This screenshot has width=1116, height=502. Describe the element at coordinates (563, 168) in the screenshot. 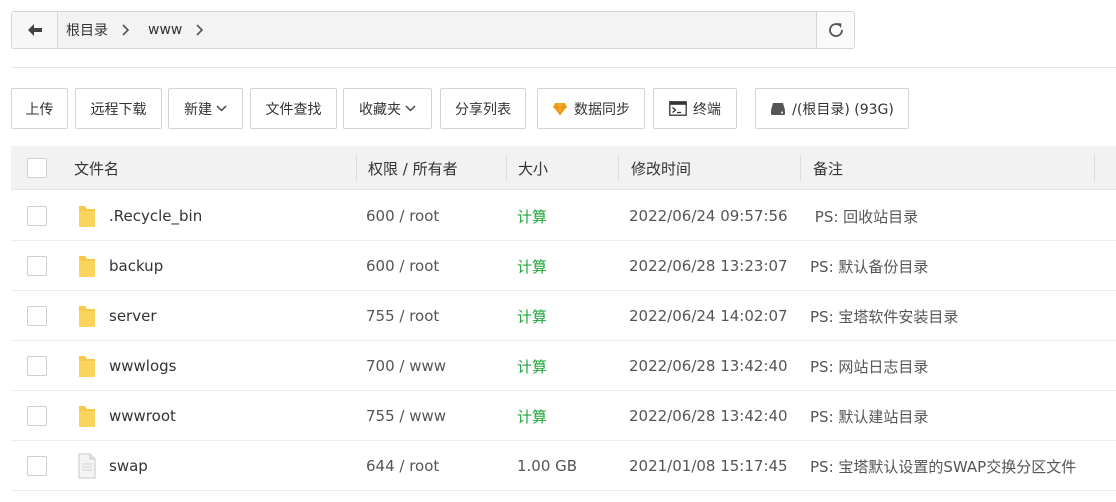

I see `table-header: 文件名 权限 / 所有者 大小 修改时间 备注` at that location.